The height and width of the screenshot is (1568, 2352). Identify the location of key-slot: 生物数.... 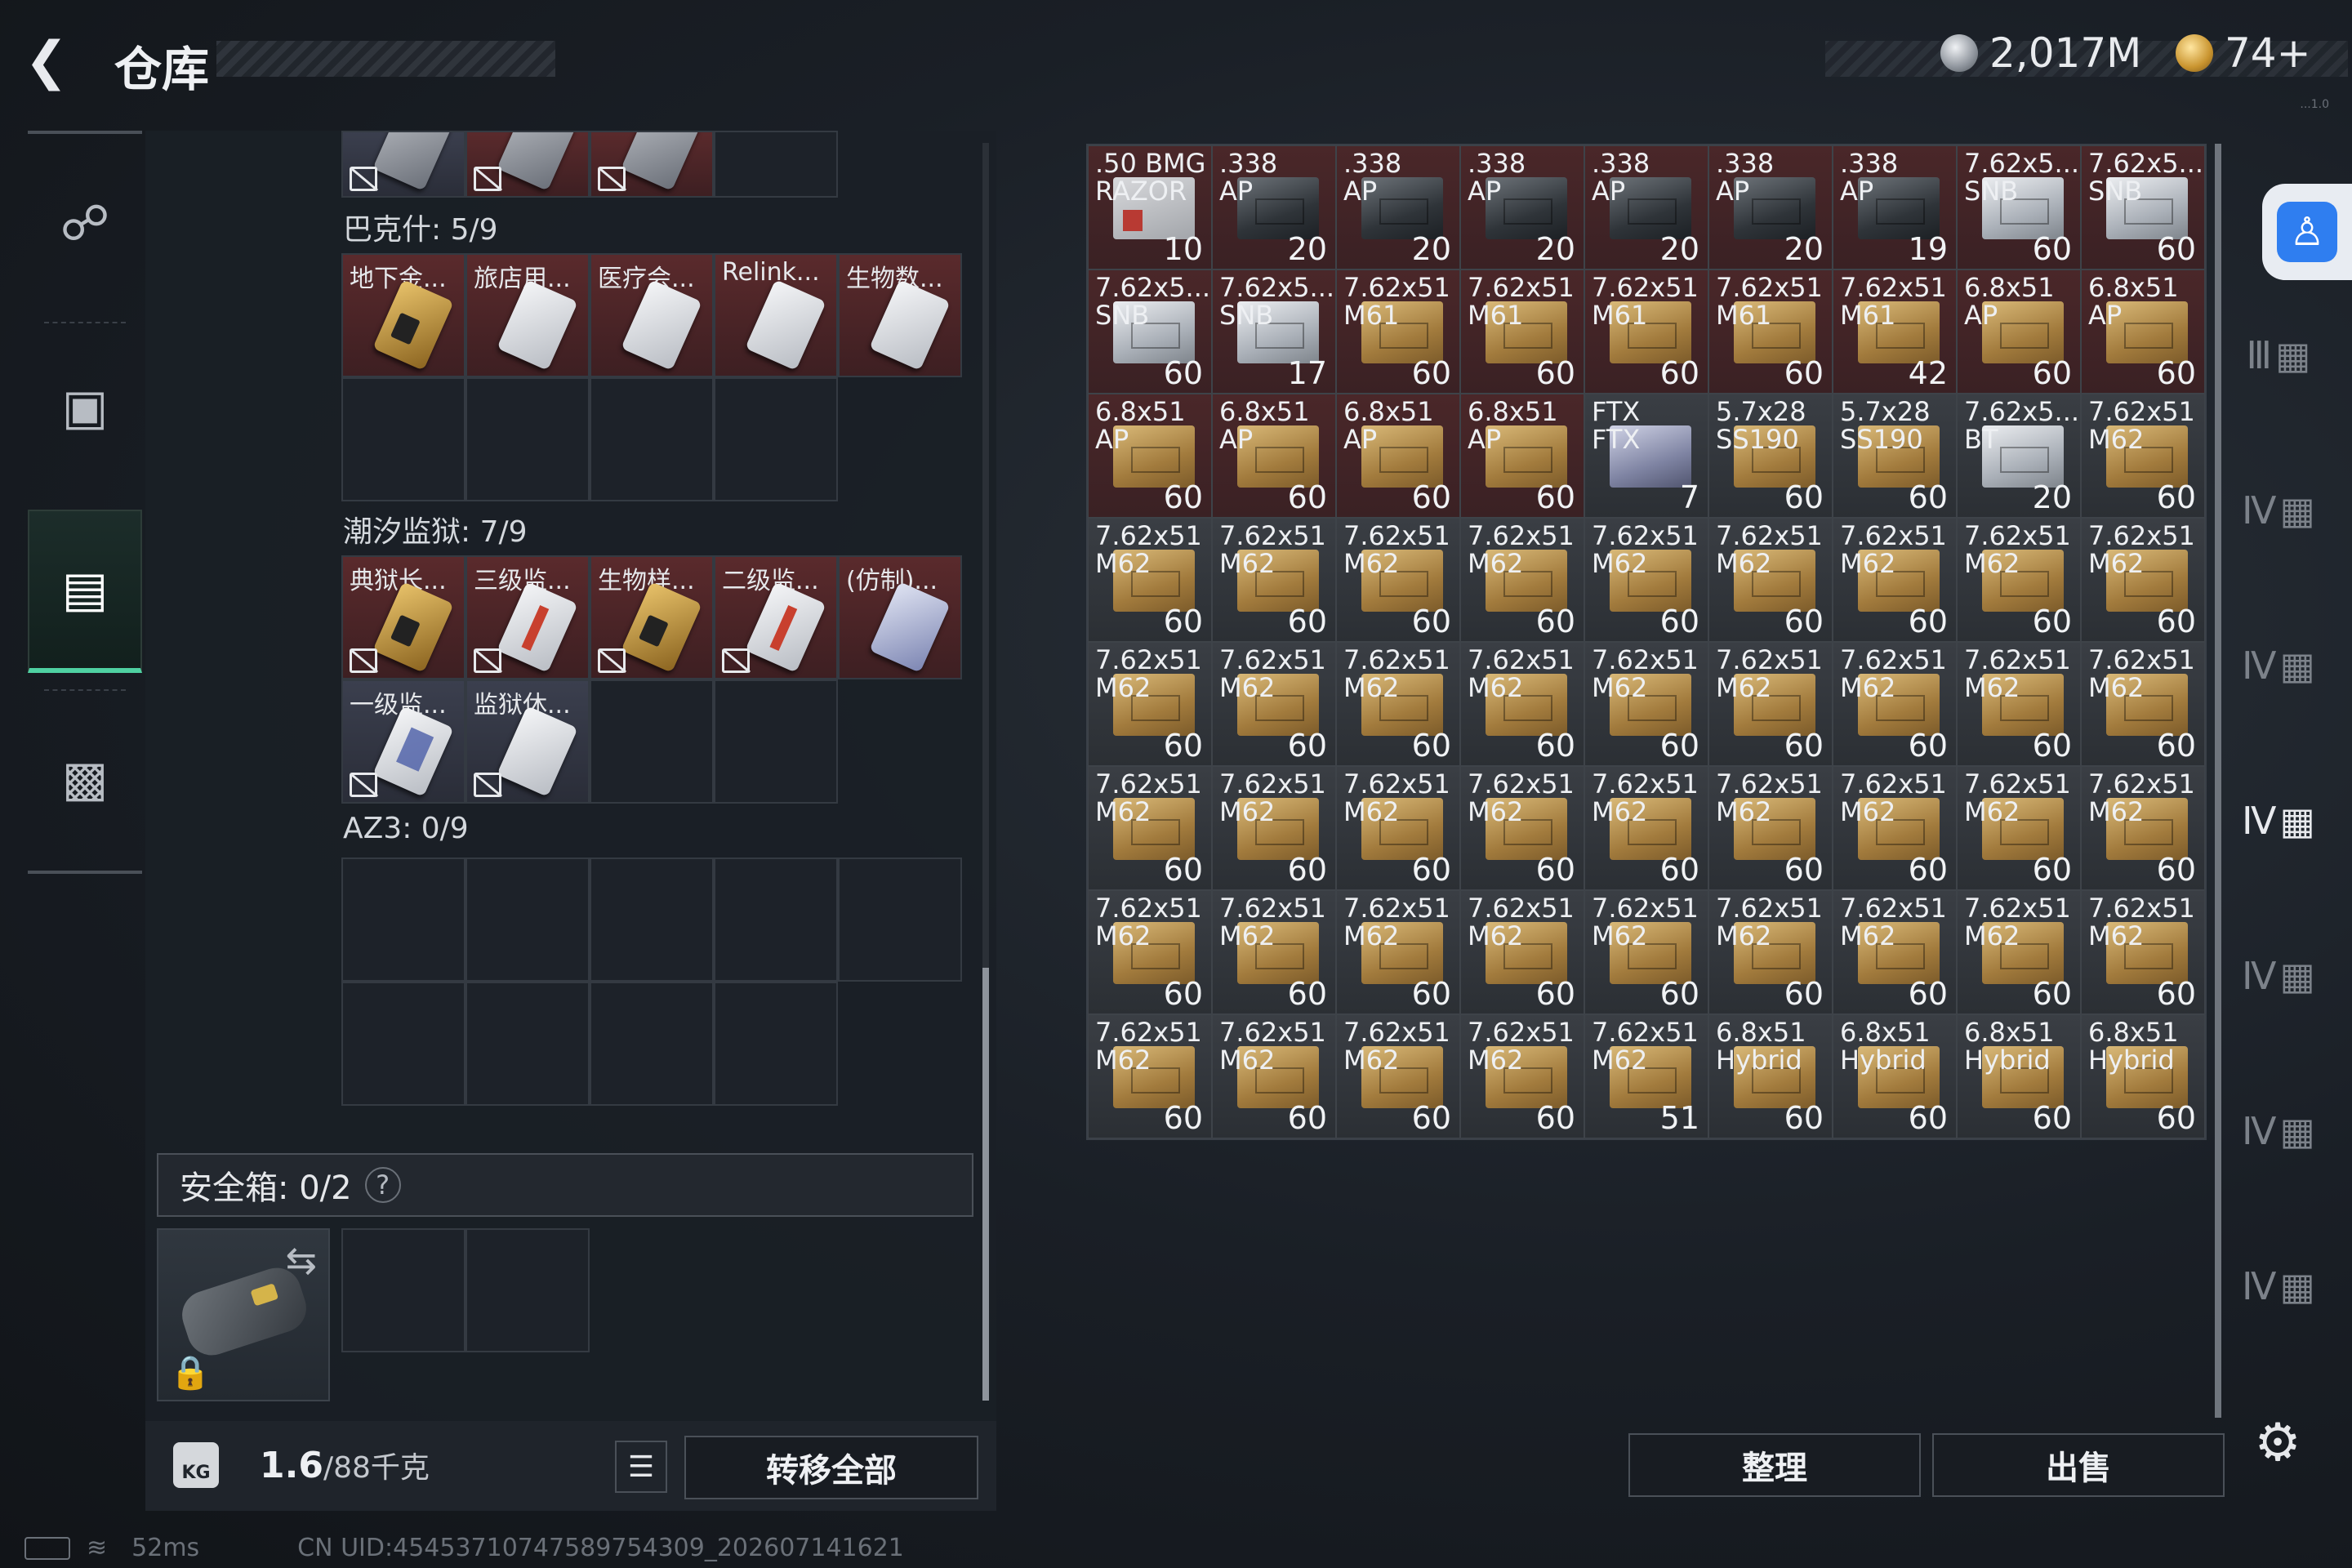
(900, 315).